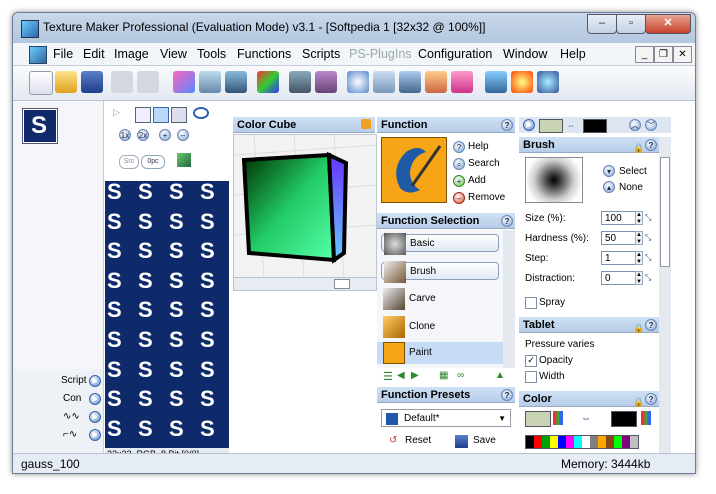  I want to click on sphere-icon, so click(358, 82).